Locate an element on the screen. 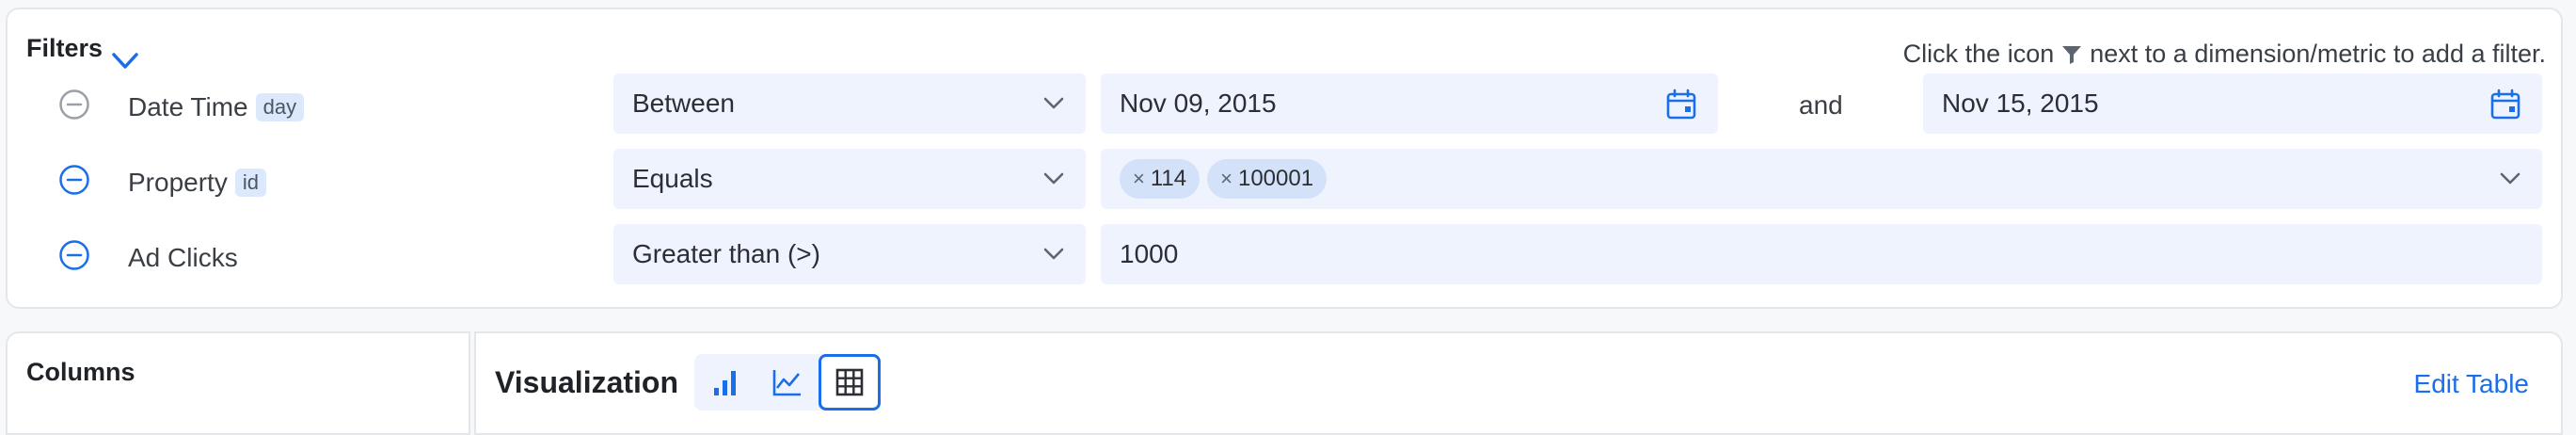 The height and width of the screenshot is (435, 2576). table-button is located at coordinates (850, 382).